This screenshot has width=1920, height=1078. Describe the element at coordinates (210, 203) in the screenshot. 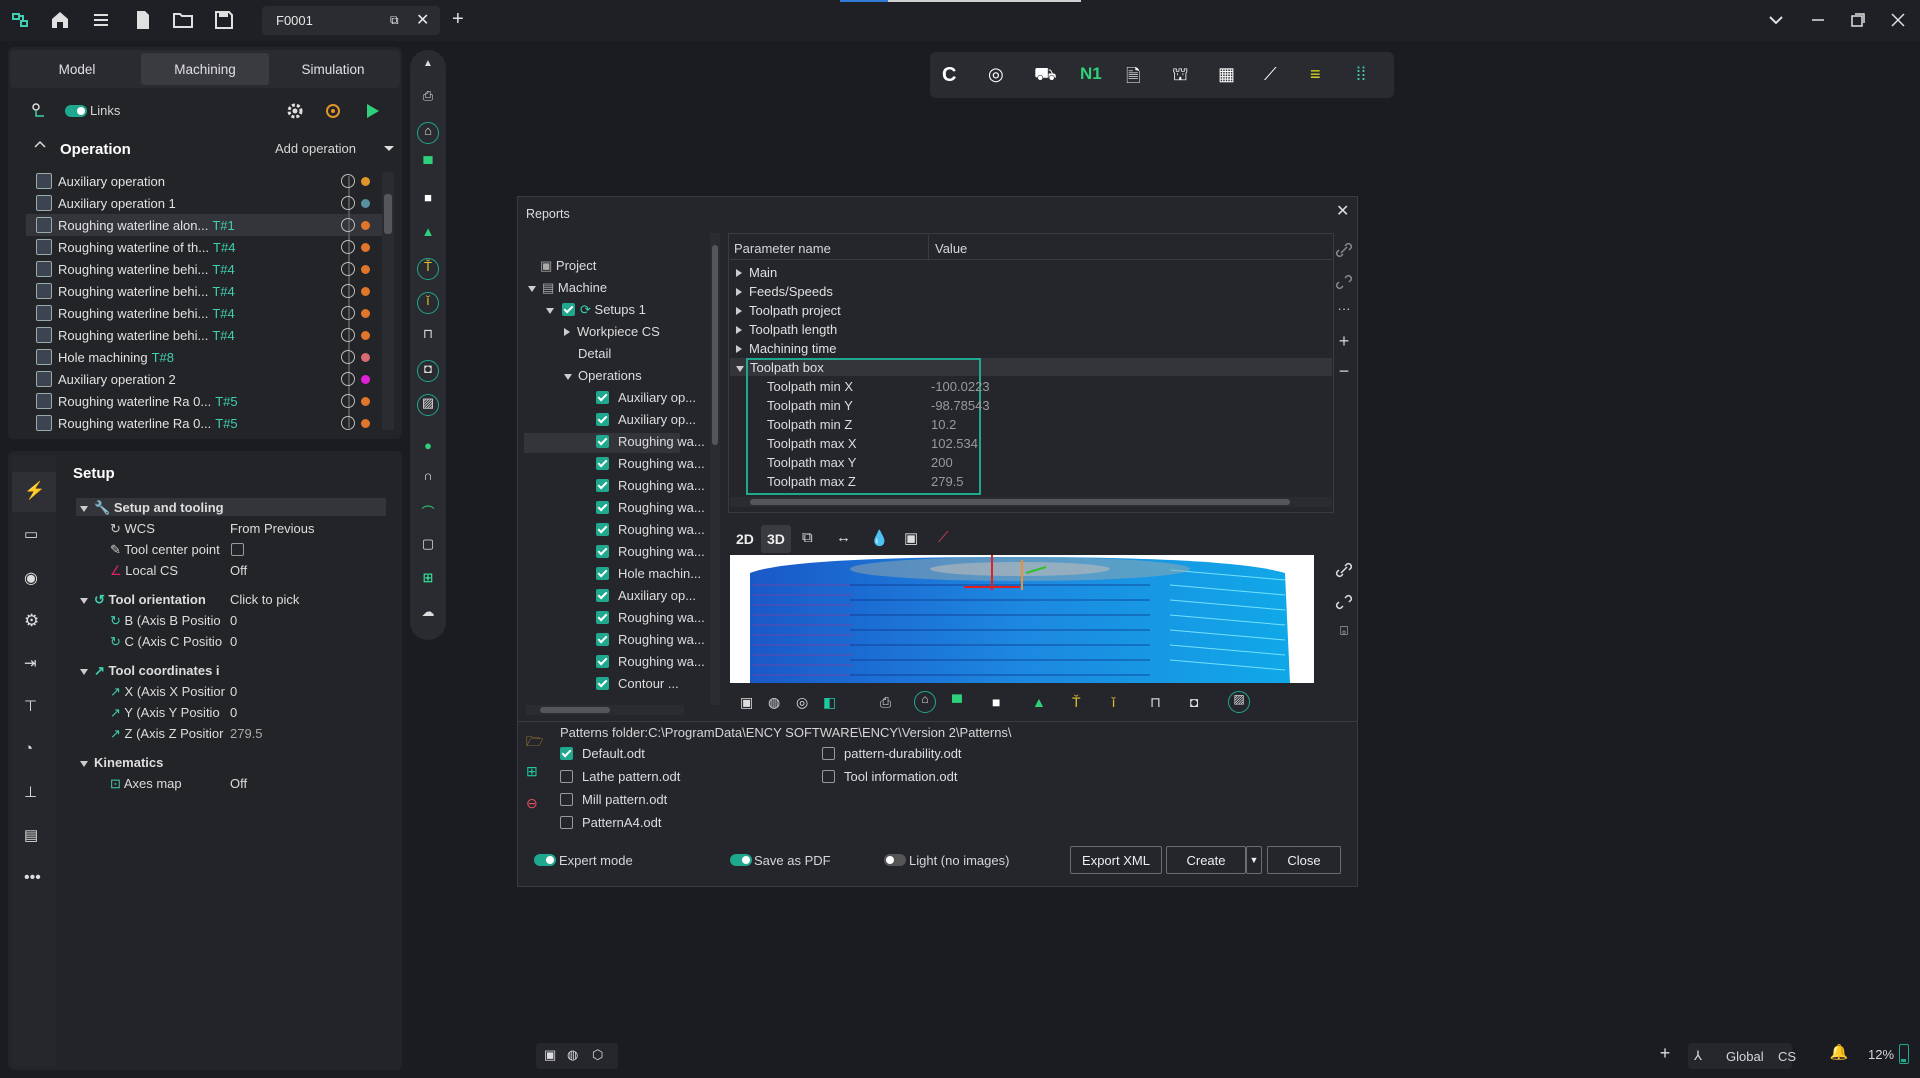

I see `list-item: Auxiliary operation 1` at that location.